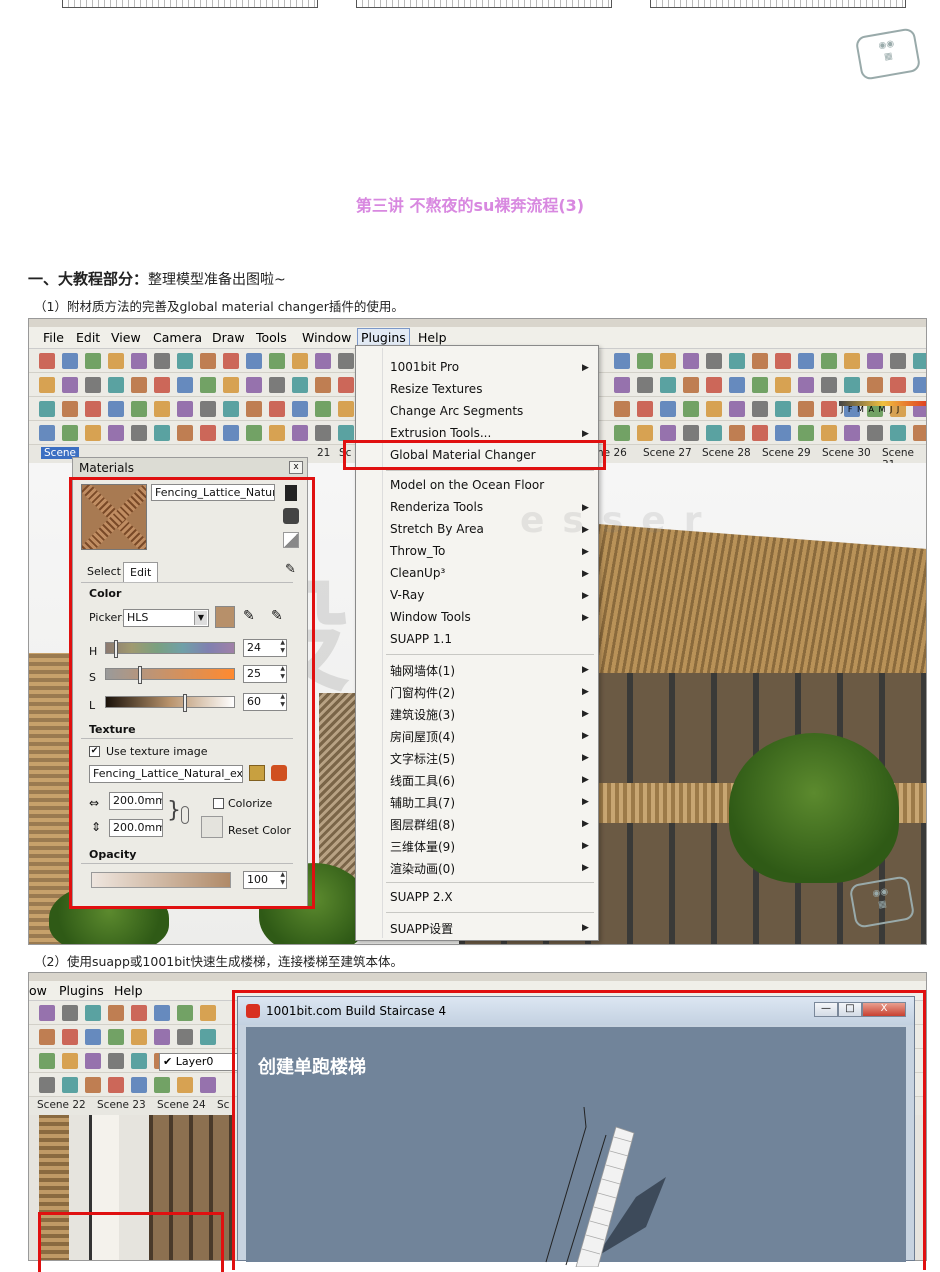  What do you see at coordinates (422, 802) in the screenshot?
I see `menu-item: 辅助工具(7)` at bounding box center [422, 802].